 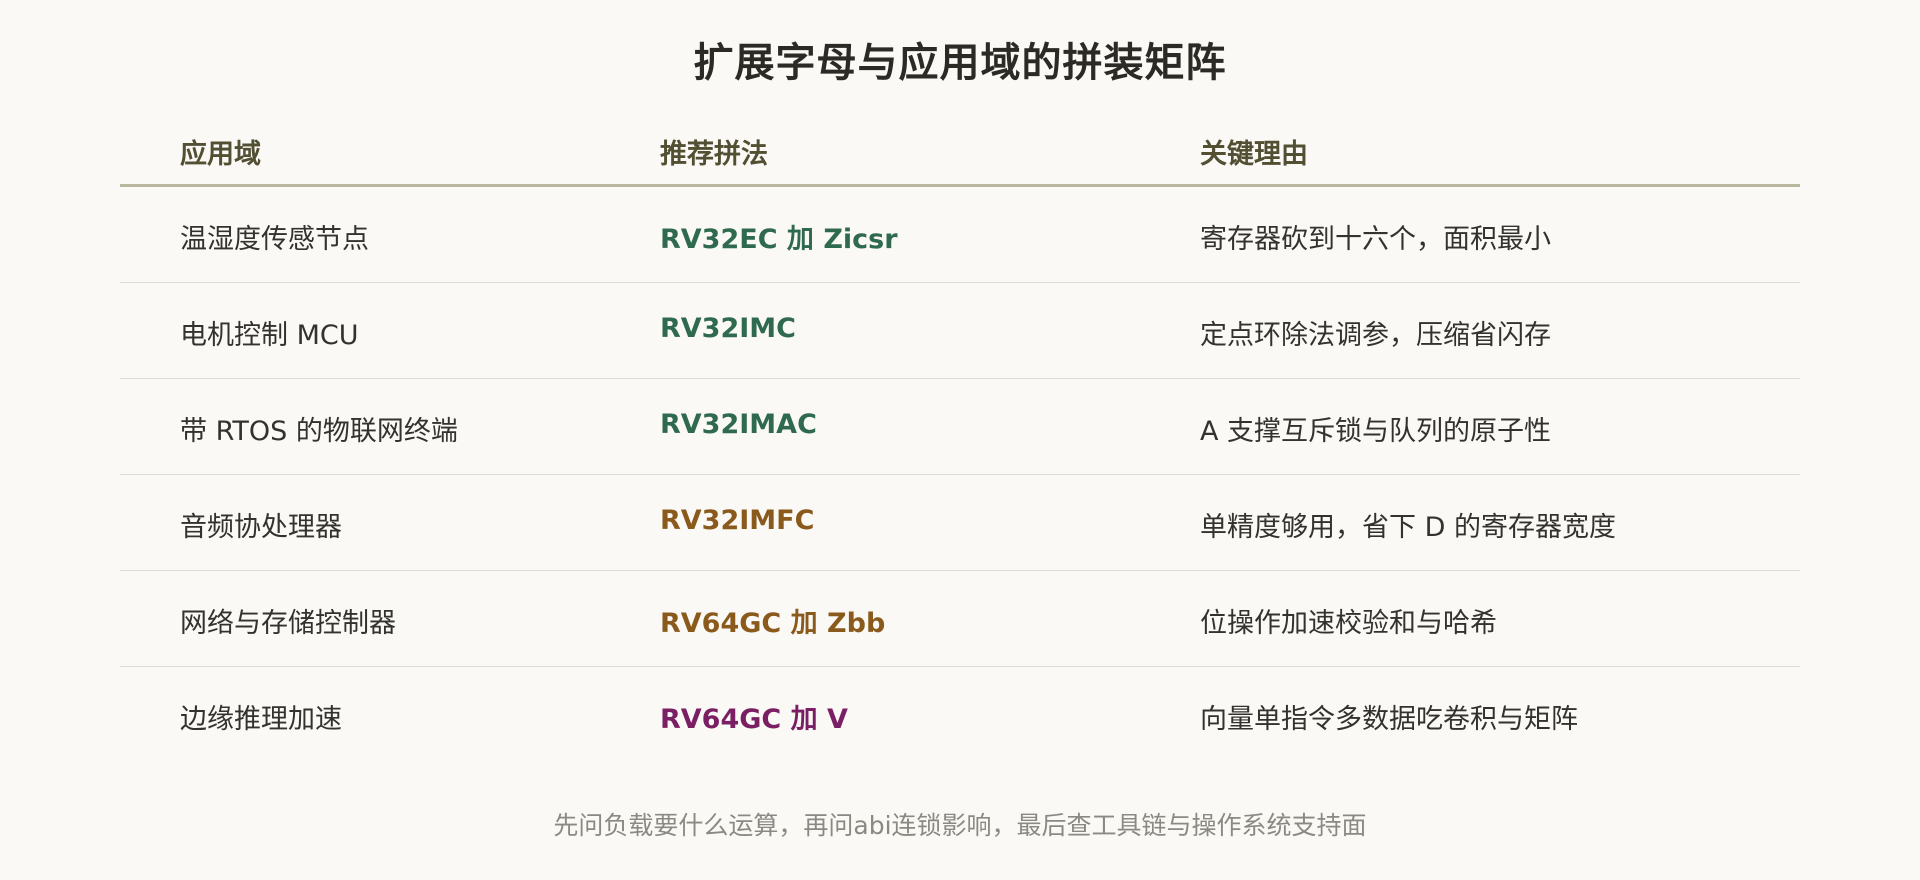 I want to click on domain-cell: 音频协处理器, so click(x=261, y=527).